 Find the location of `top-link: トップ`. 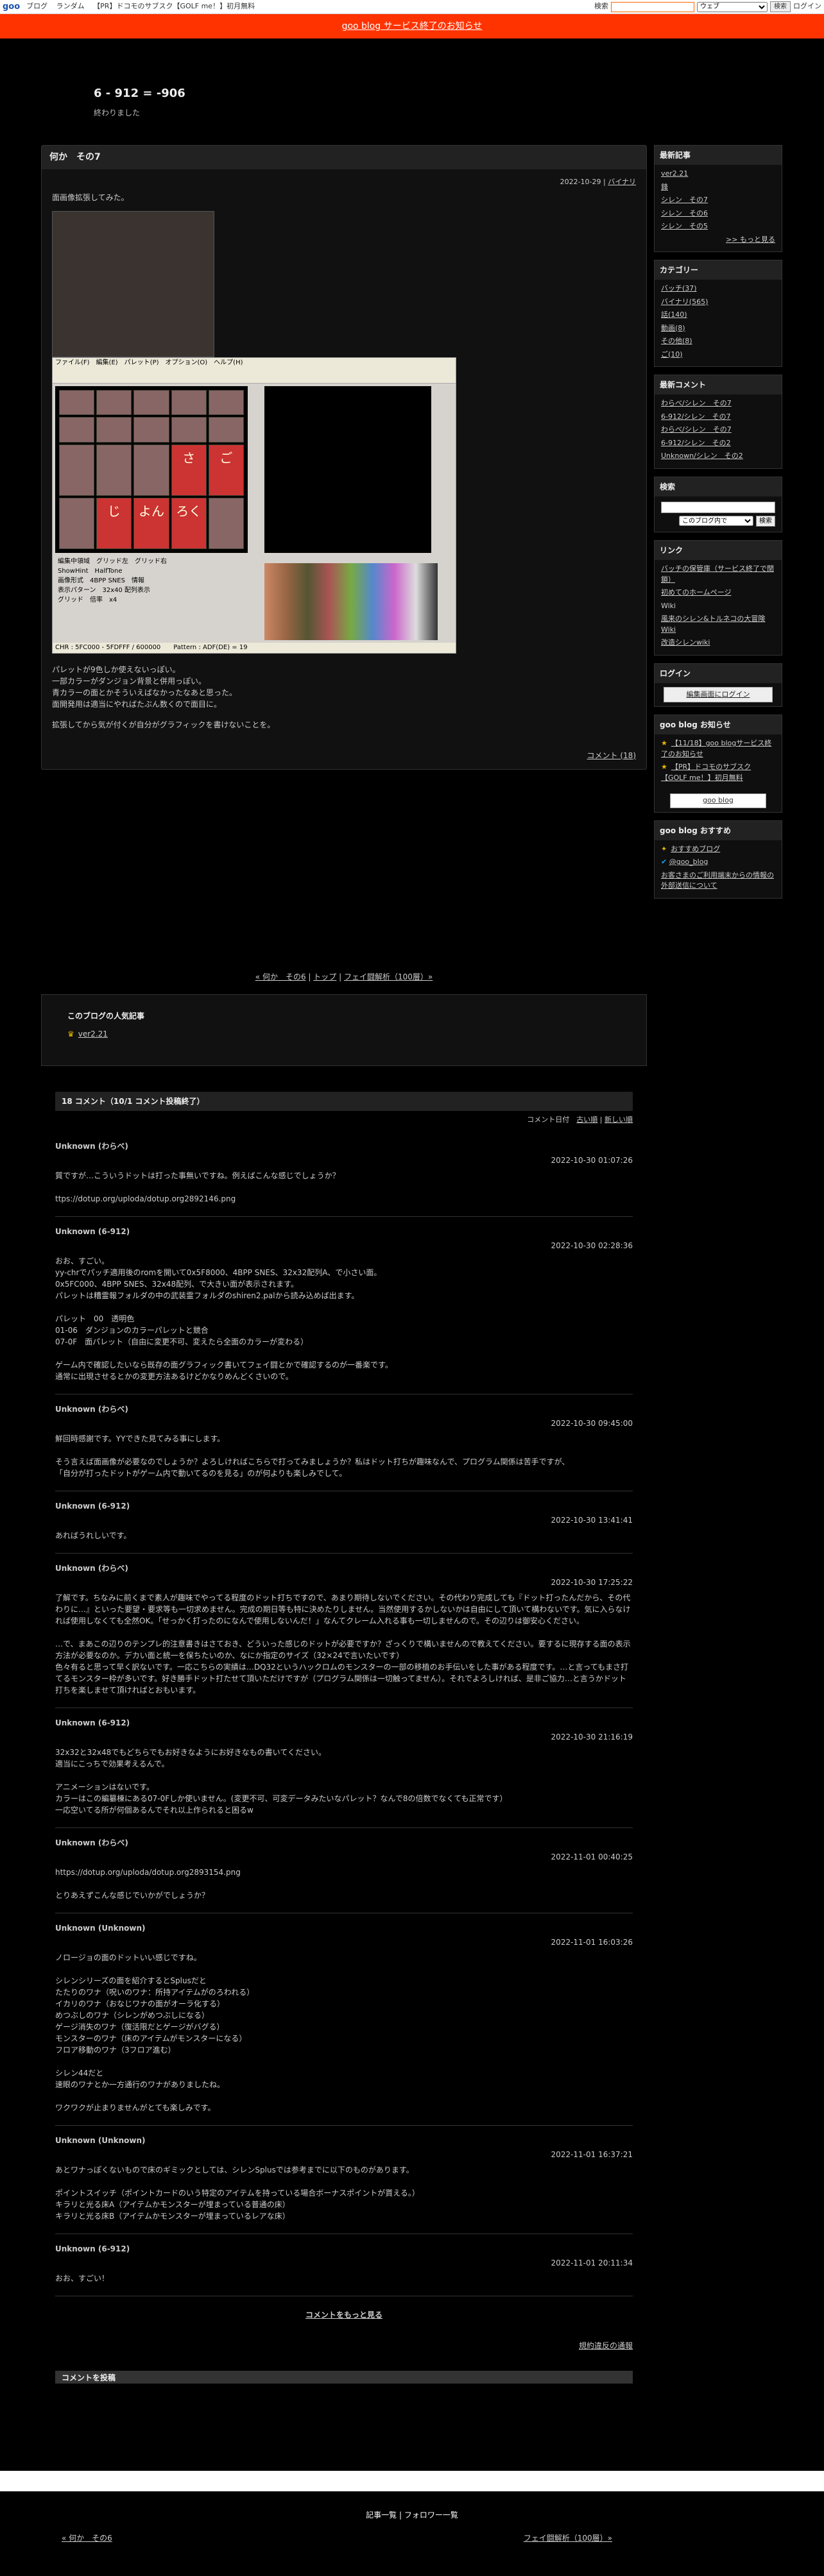

top-link: トップ is located at coordinates (324, 976).